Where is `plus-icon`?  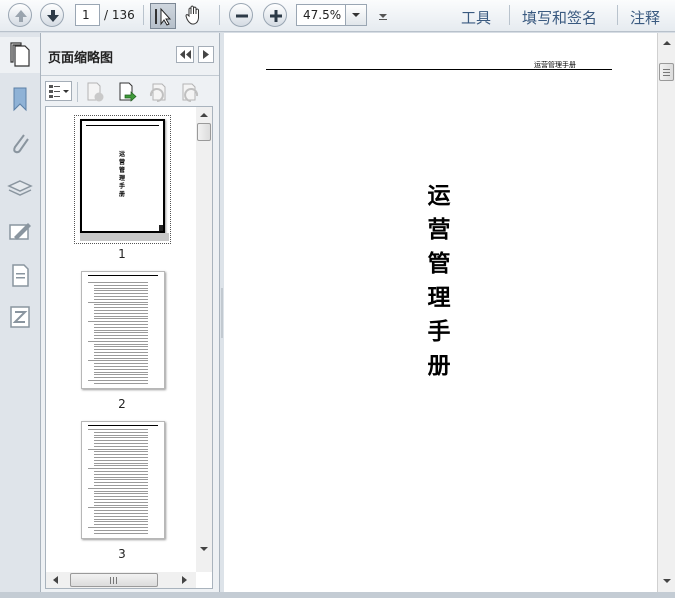
plus-icon is located at coordinates (276, 16).